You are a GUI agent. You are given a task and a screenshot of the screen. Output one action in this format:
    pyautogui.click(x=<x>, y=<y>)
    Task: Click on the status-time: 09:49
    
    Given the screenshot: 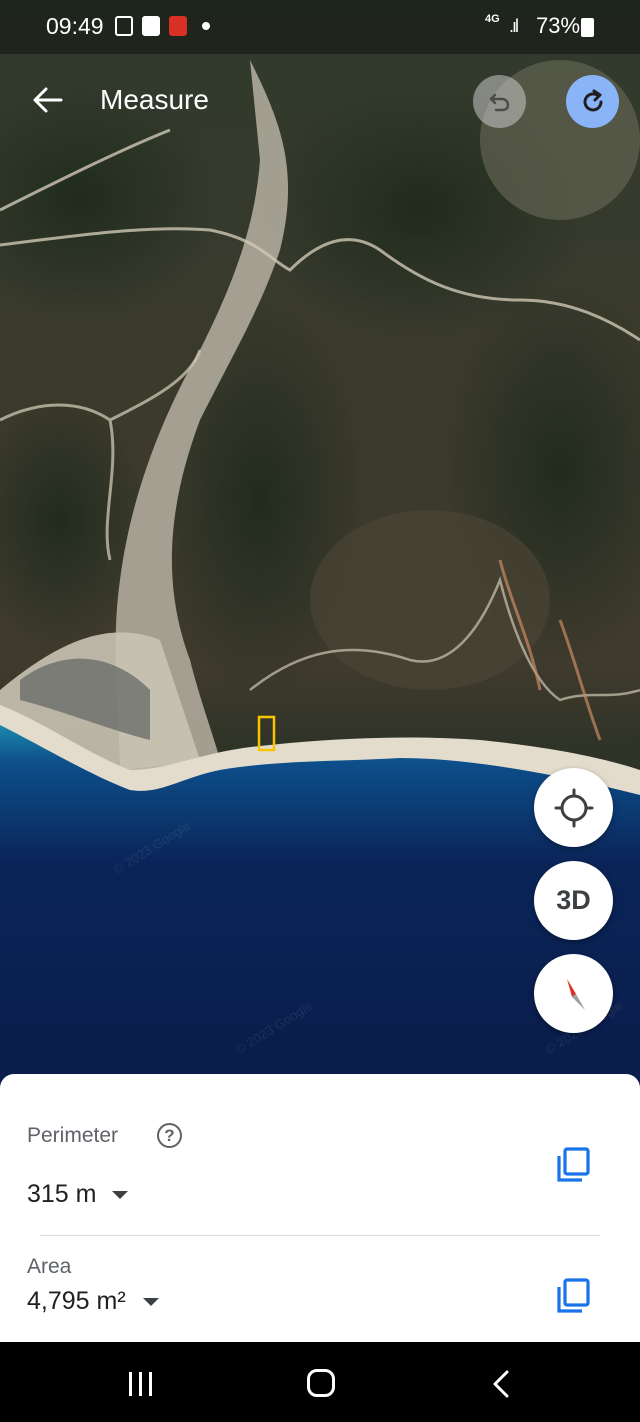 What is the action you would take?
    pyautogui.click(x=75, y=26)
    